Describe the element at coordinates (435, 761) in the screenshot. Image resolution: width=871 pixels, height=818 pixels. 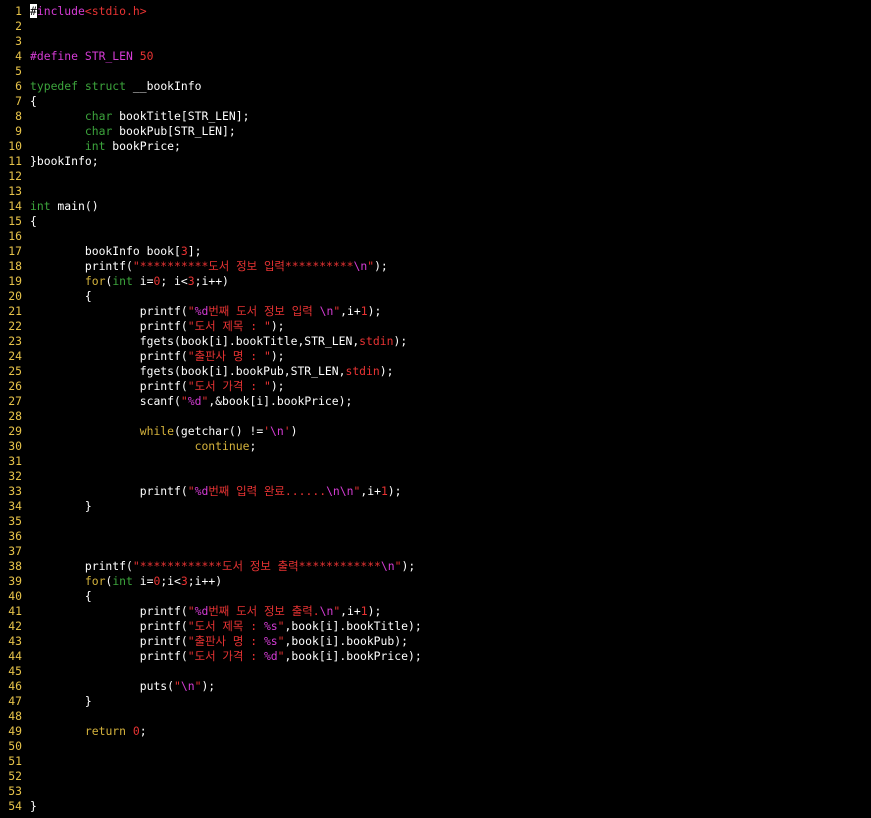
I see `code-line: 51` at that location.